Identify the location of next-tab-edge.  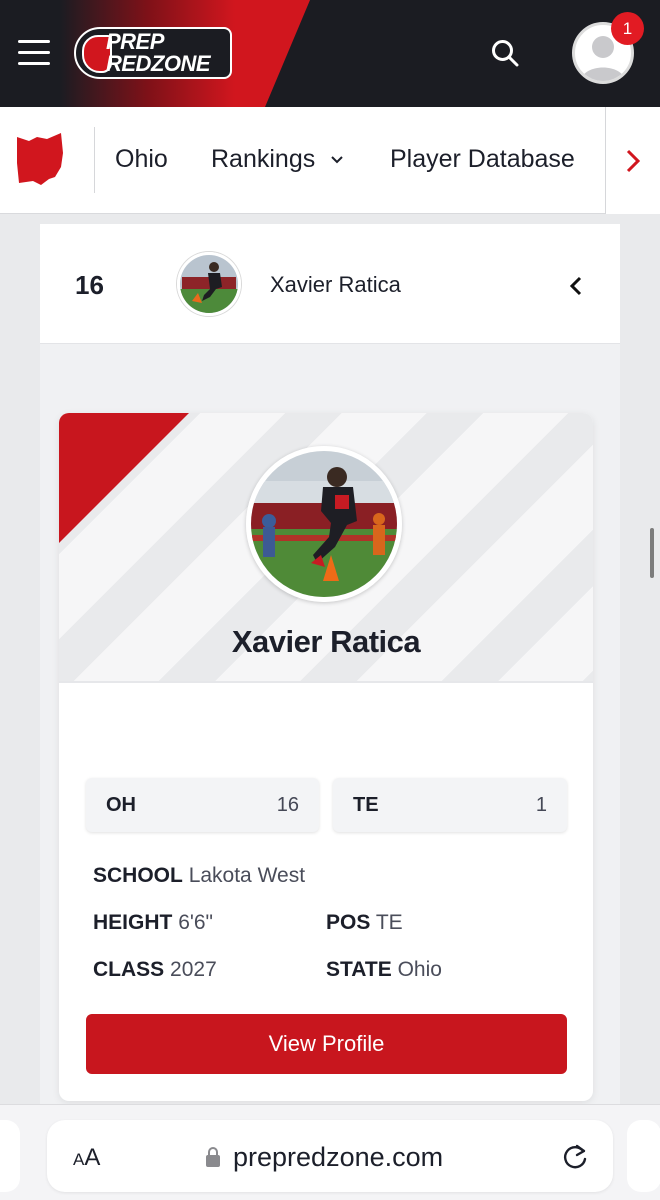
(643, 1156).